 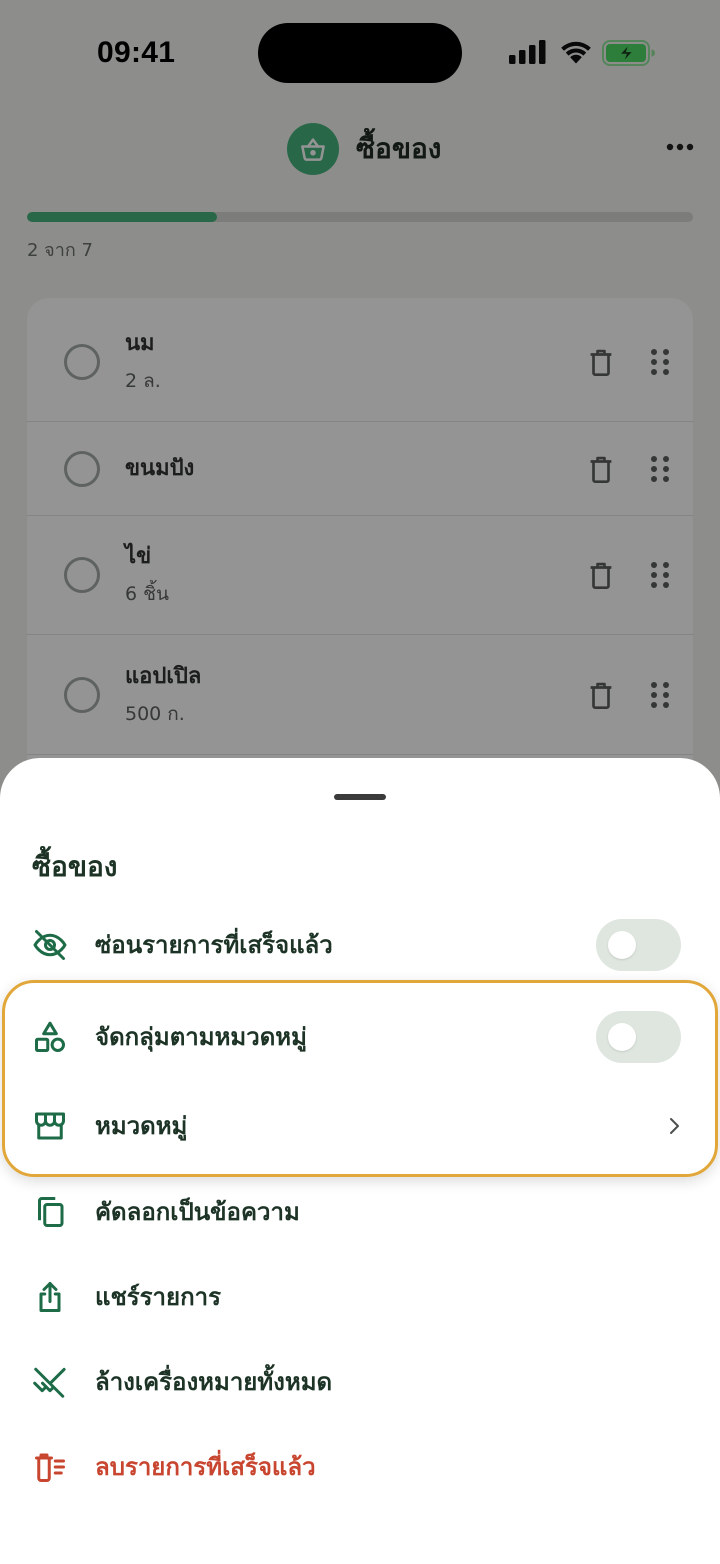 I want to click on eye-off-icon, so click(x=50, y=945).